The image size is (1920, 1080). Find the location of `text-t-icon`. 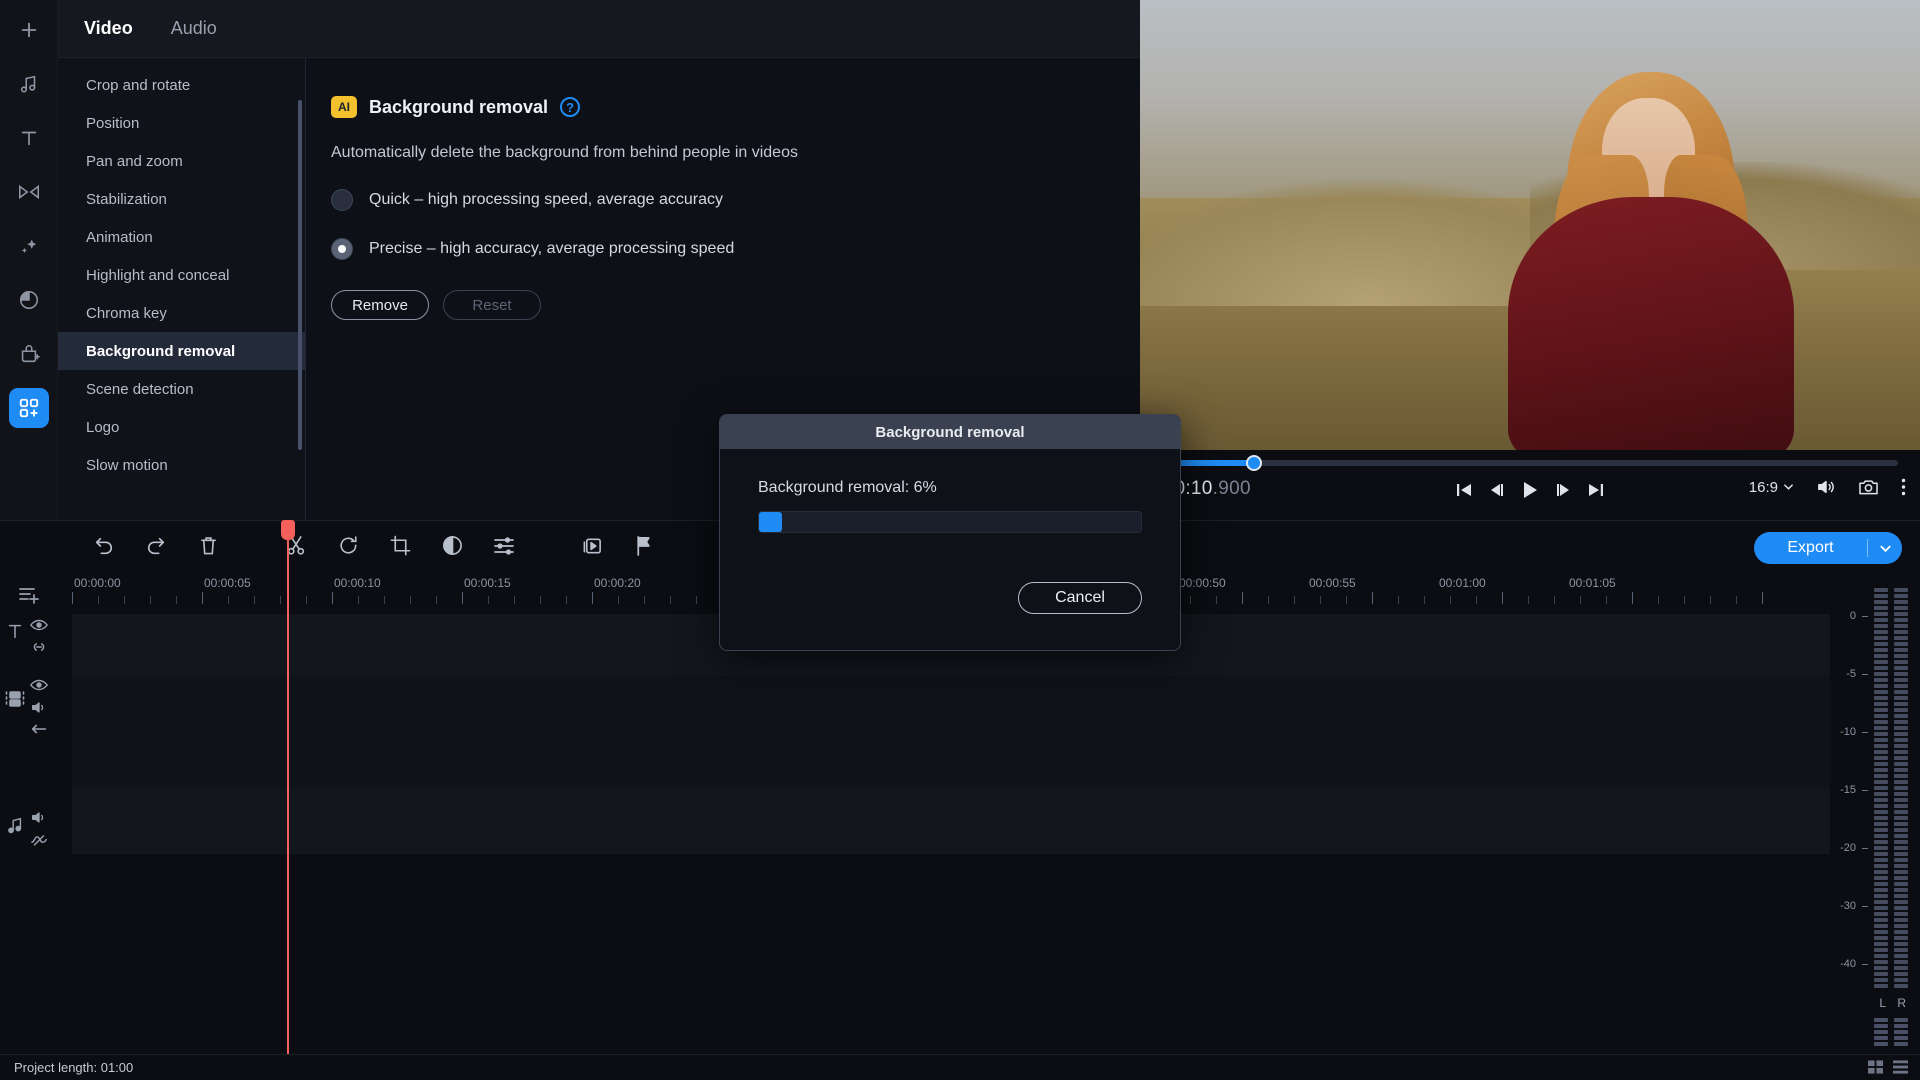

text-t-icon is located at coordinates (29, 138).